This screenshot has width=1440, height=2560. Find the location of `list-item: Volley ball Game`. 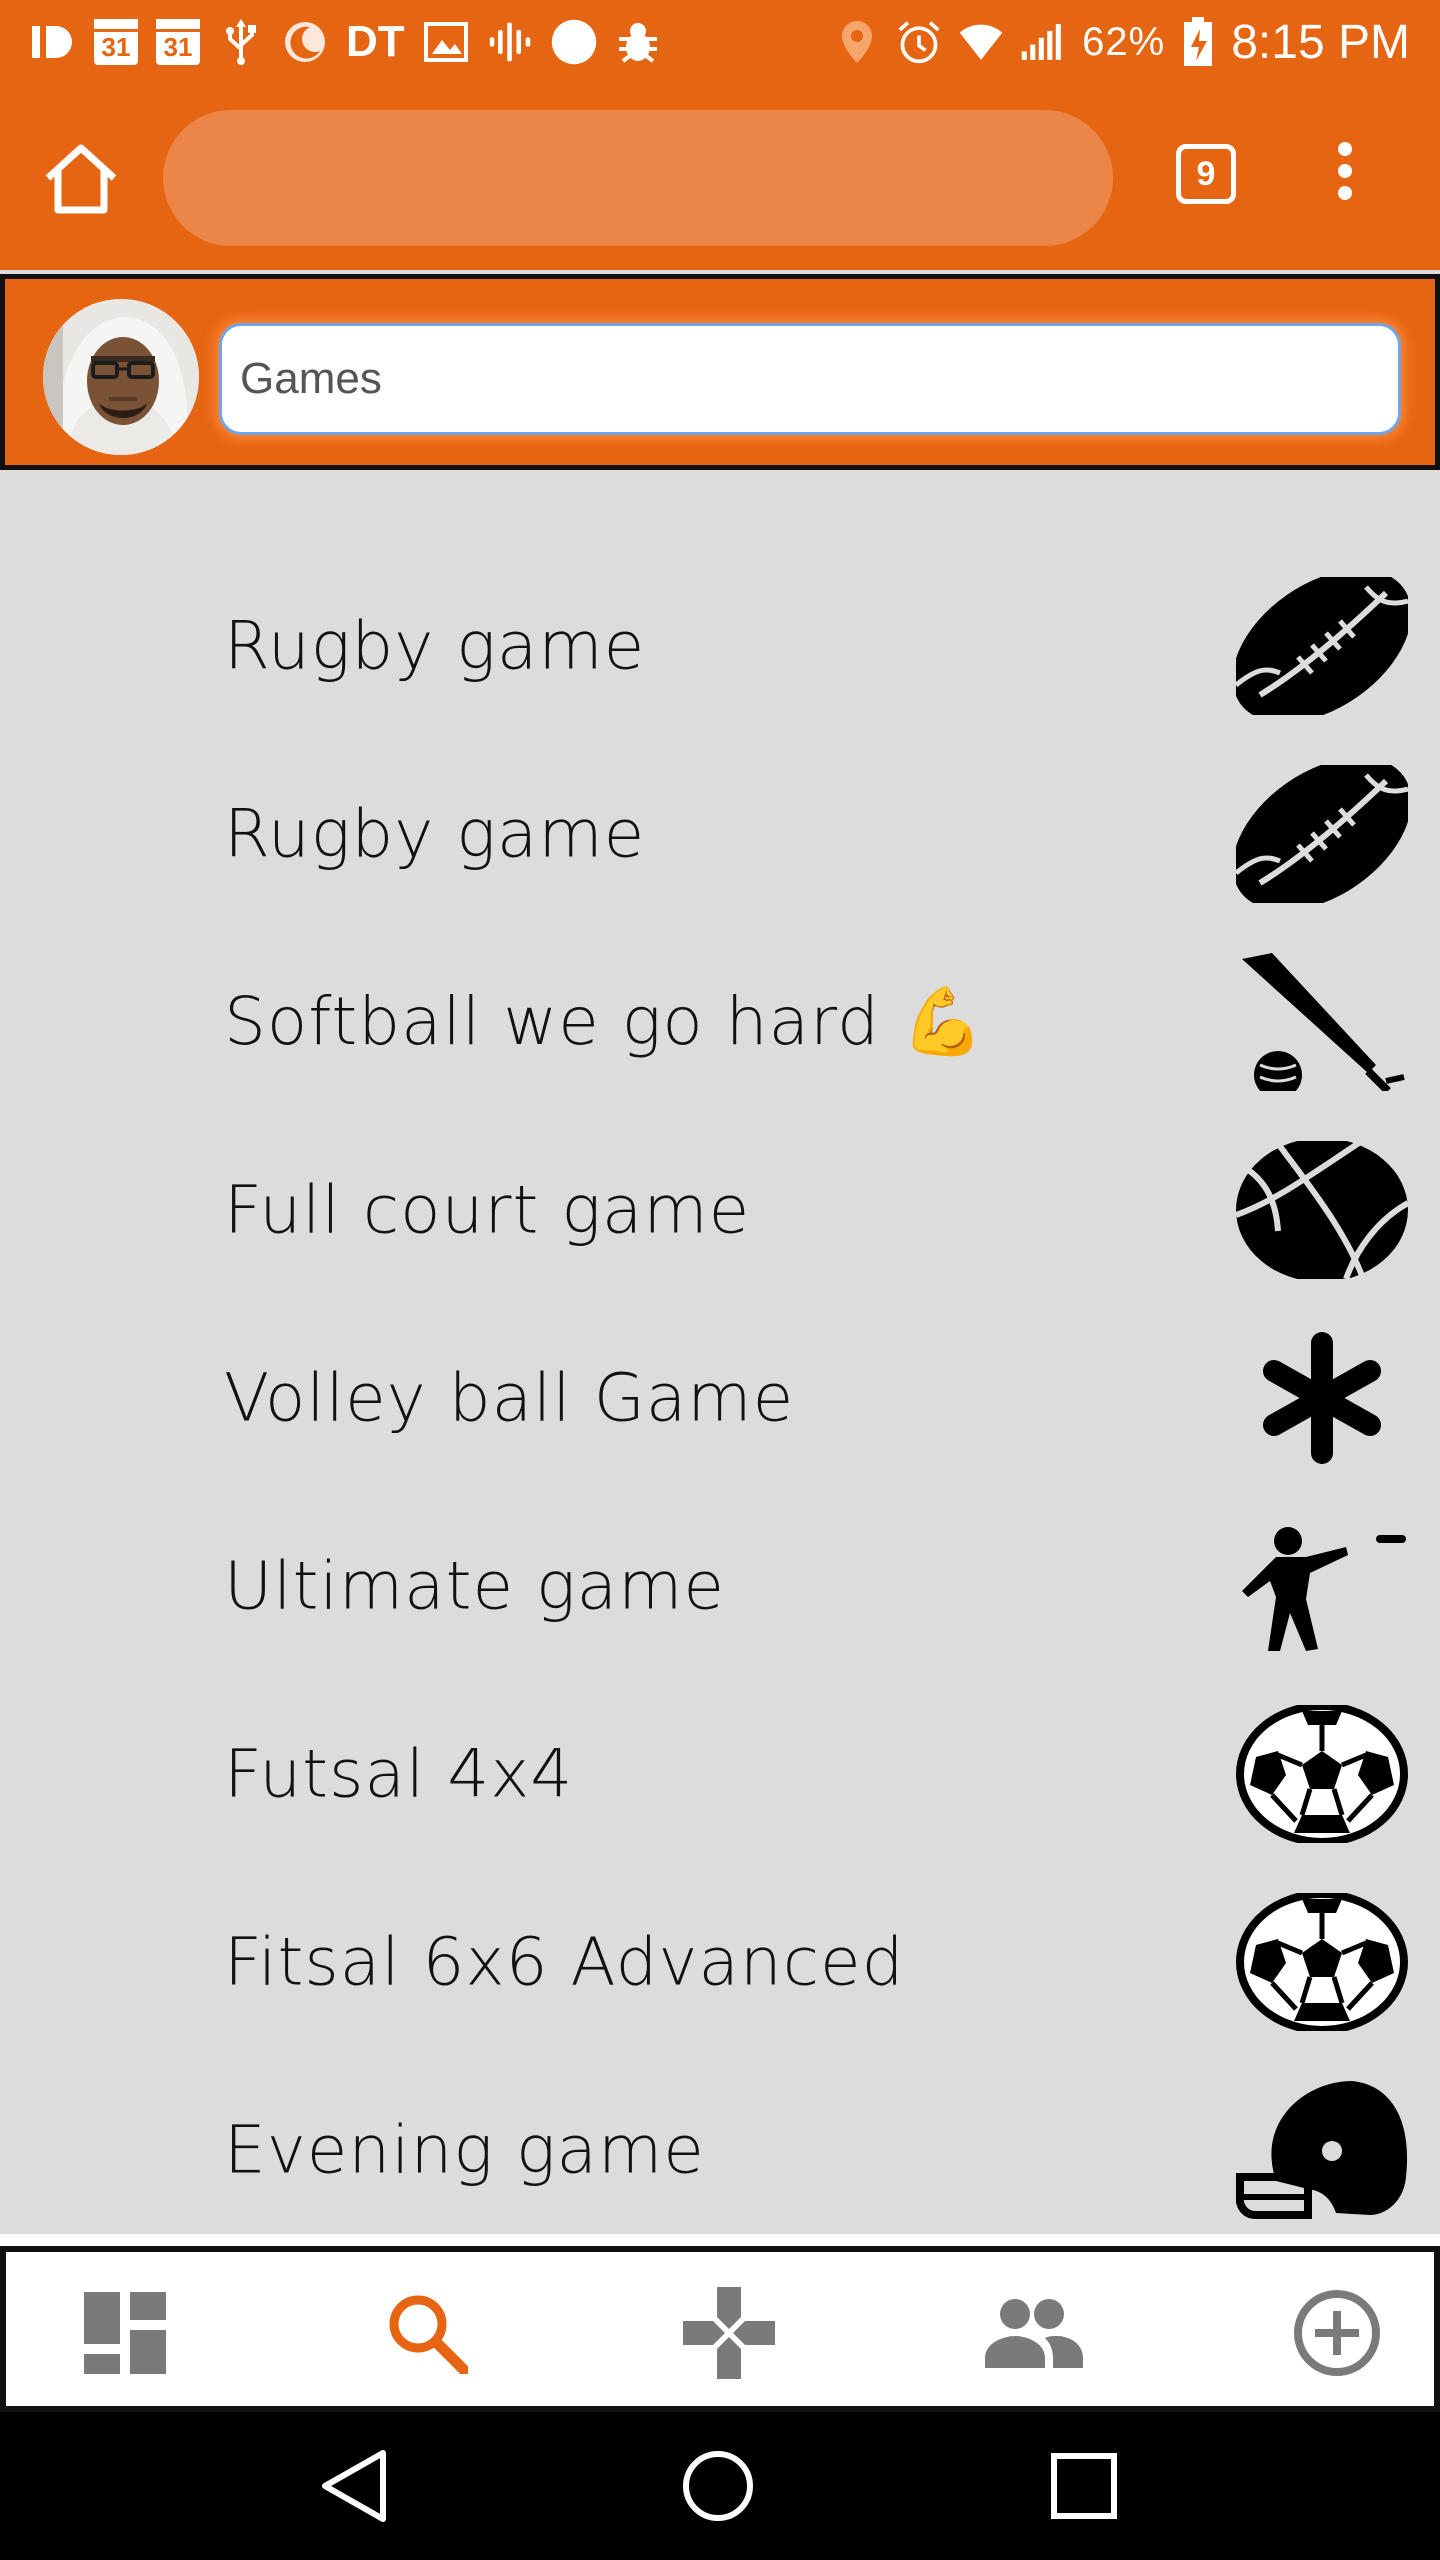

list-item: Volley ball Game is located at coordinates (720, 1398).